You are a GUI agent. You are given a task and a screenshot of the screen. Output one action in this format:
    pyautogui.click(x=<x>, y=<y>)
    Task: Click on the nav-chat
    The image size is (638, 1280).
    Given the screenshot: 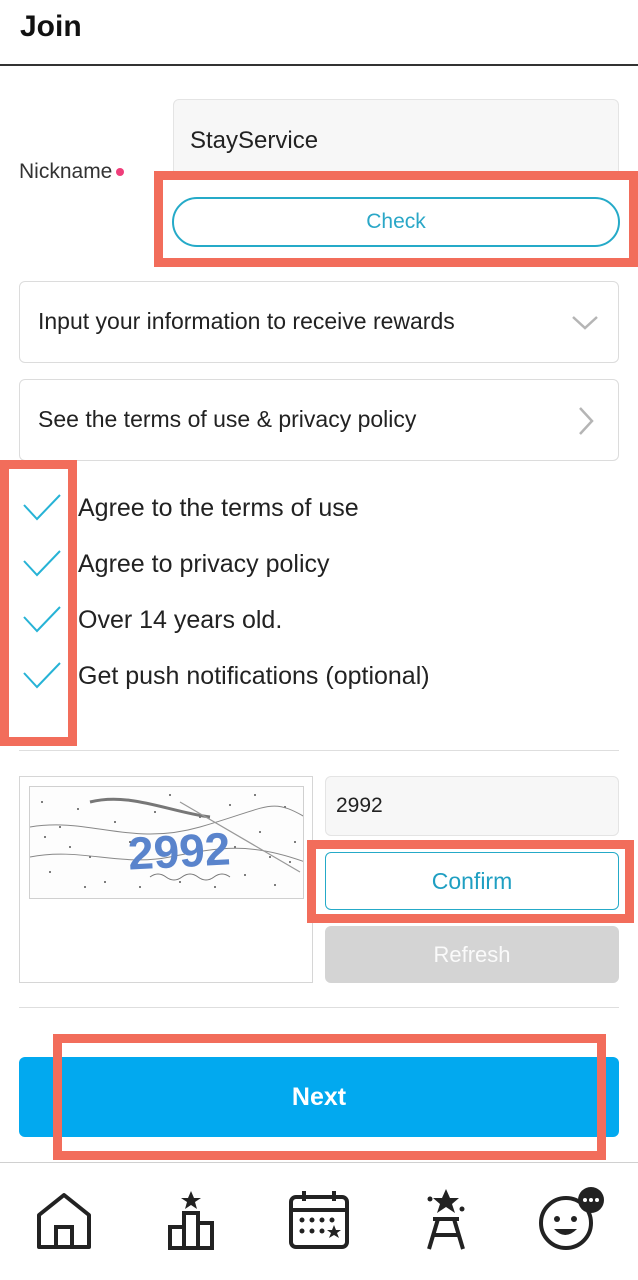 What is the action you would take?
    pyautogui.click(x=571, y=1220)
    